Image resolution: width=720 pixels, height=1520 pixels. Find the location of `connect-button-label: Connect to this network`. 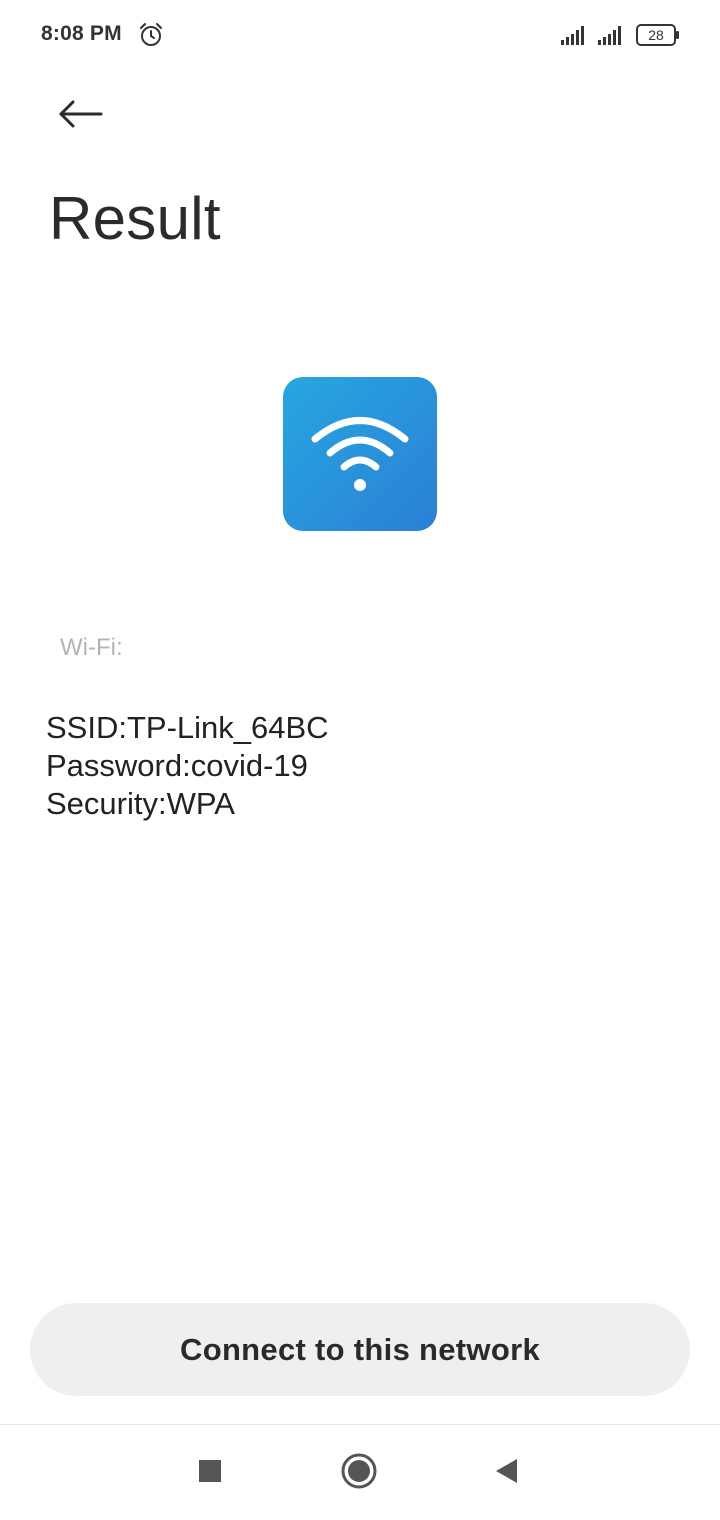

connect-button-label: Connect to this network is located at coordinates (360, 1349).